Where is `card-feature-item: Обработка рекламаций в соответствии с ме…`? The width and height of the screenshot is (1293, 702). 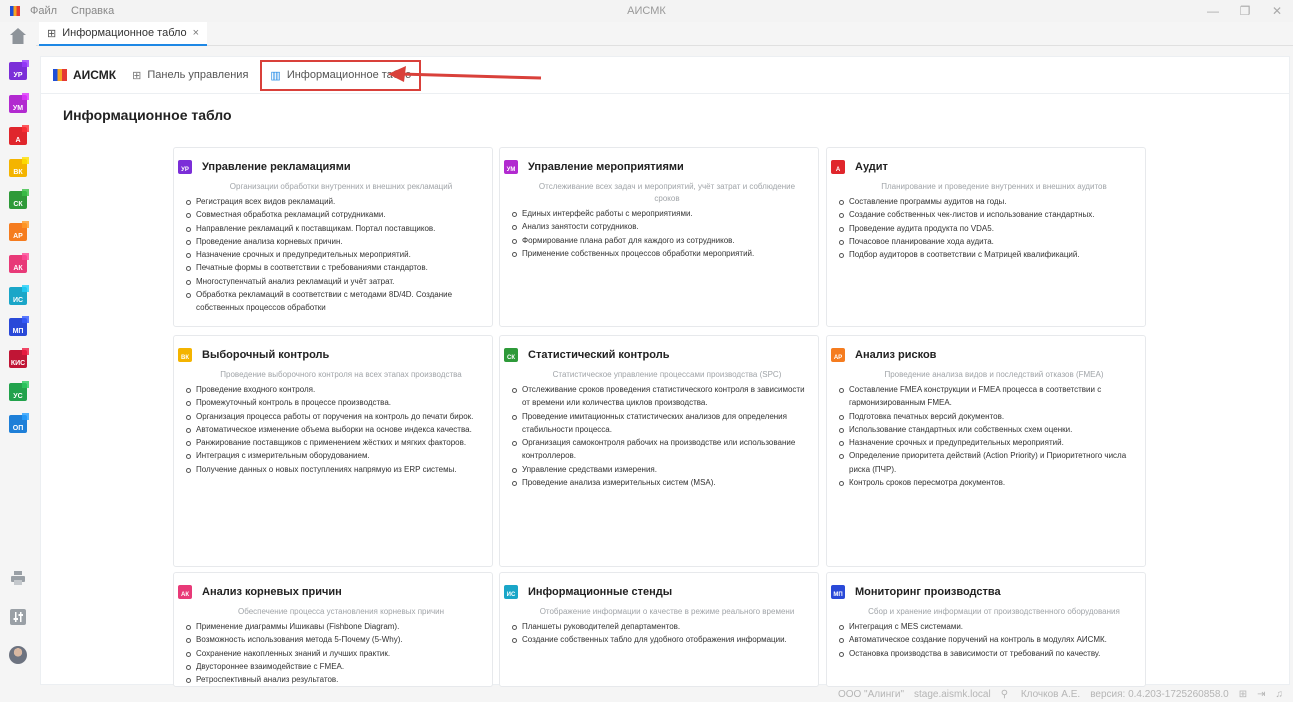
card-feature-item: Обработка рекламаций в соответствии с ме… is located at coordinates (335, 301).